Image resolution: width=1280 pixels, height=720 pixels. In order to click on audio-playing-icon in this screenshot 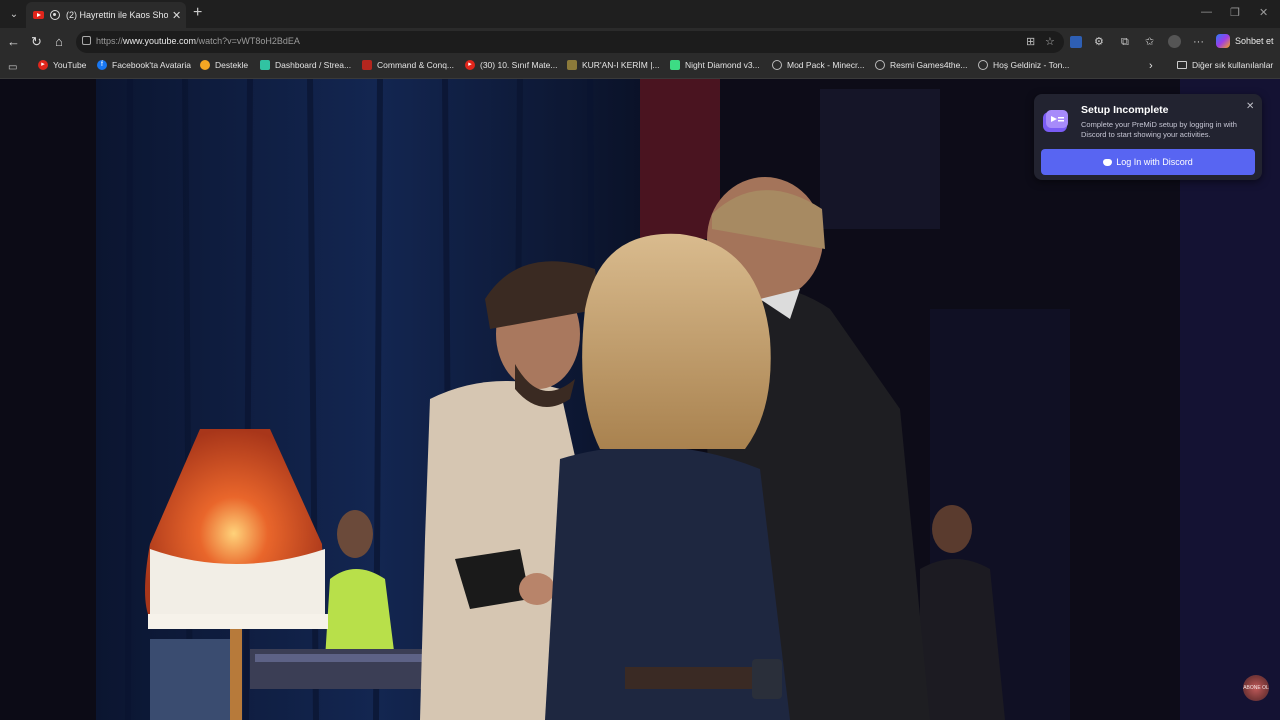, I will do `click(55, 15)`.